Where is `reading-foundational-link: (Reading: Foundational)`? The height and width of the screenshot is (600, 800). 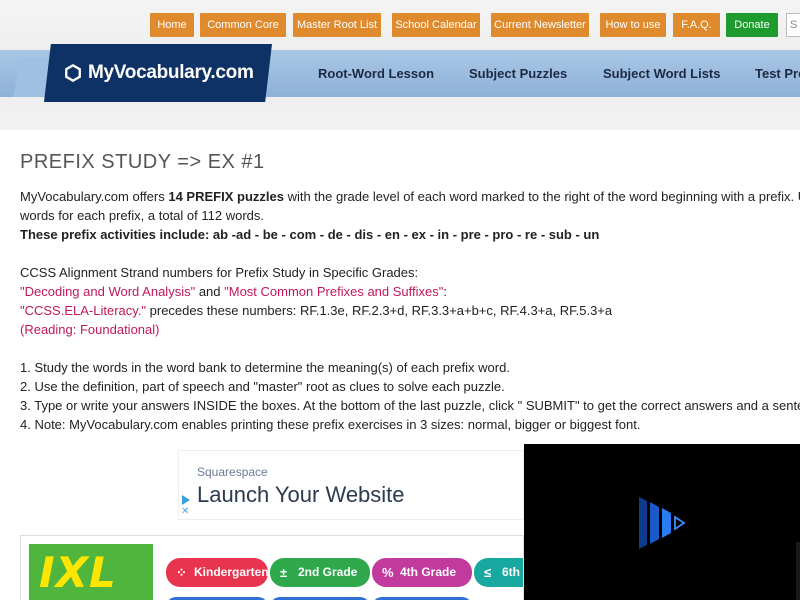 reading-foundational-link: (Reading: Foundational) is located at coordinates (410, 329).